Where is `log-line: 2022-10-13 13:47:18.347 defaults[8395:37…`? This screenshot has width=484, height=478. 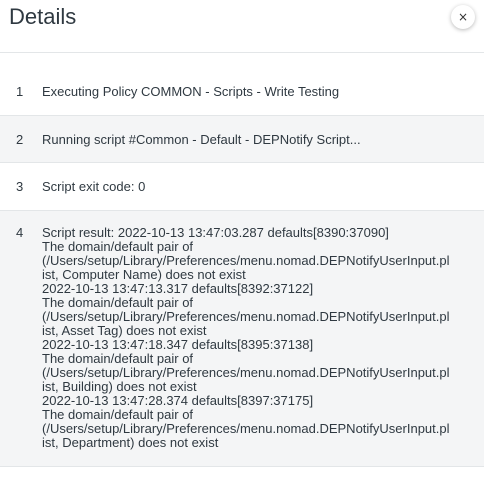 log-line: 2022-10-13 13:47:18.347 defaults[8395:37… is located at coordinates (178, 344).